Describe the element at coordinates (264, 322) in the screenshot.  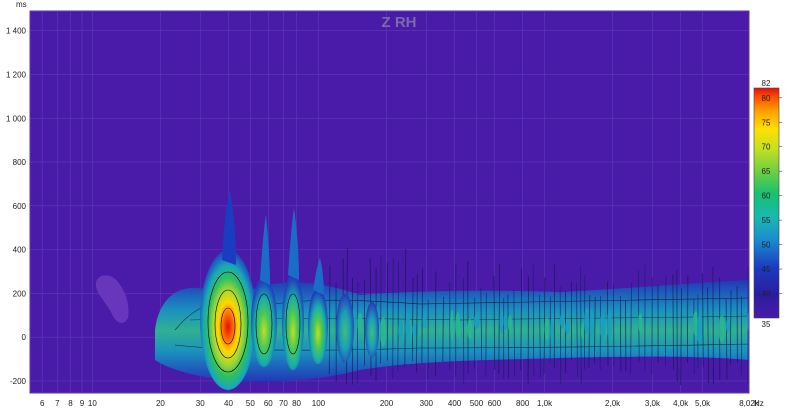
I see `peak-blob-60hz` at that location.